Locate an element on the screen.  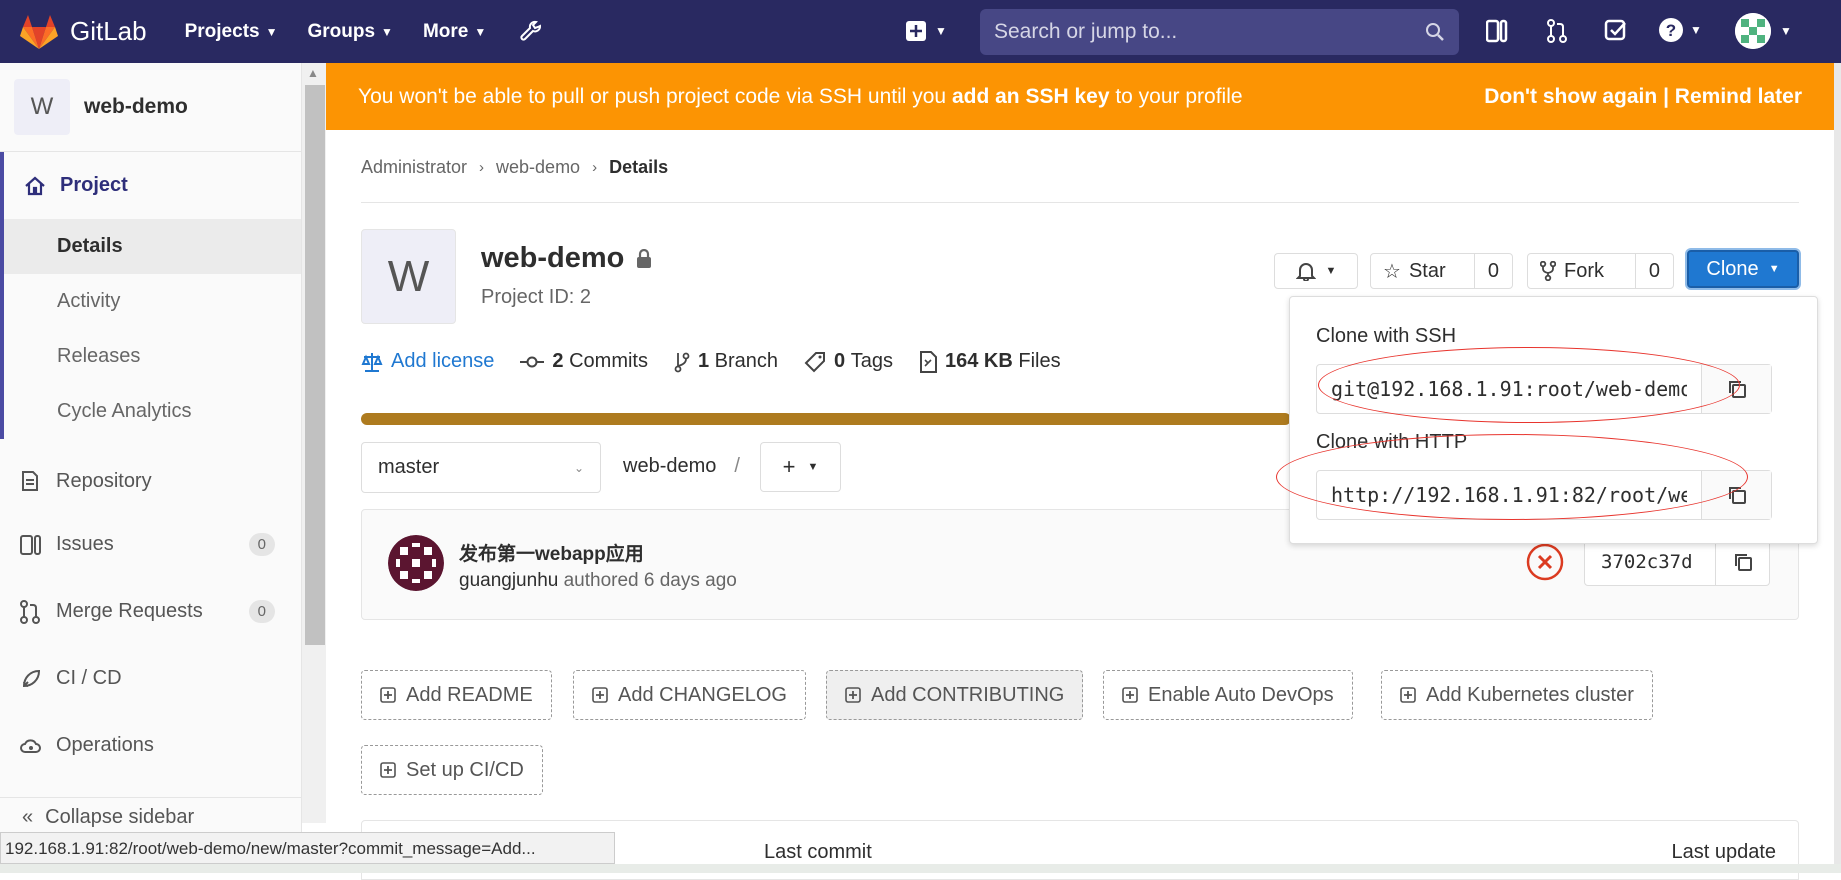
issues-icon is located at coordinates (30, 544).